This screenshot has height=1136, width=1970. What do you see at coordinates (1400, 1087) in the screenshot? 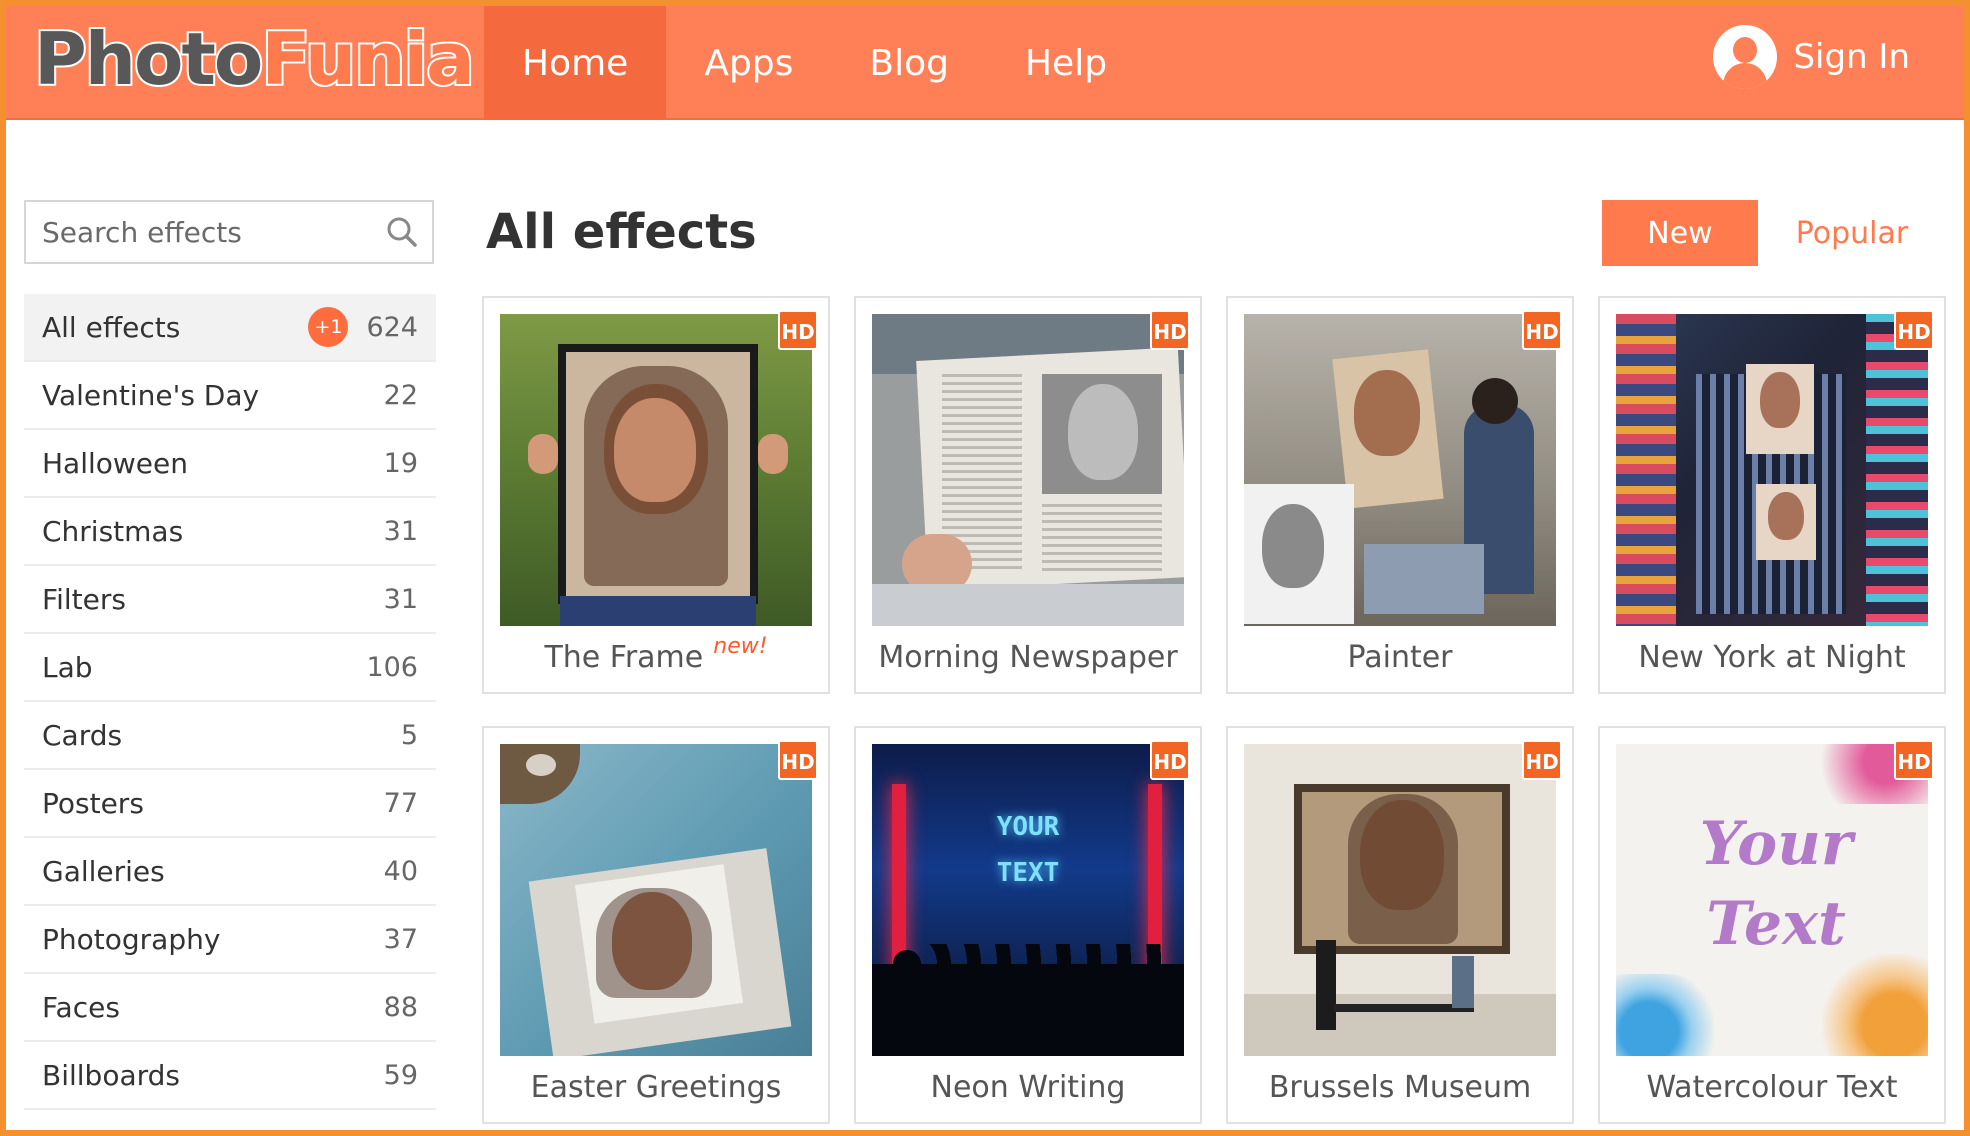
I see `effect-title: Brussels Museum` at bounding box center [1400, 1087].